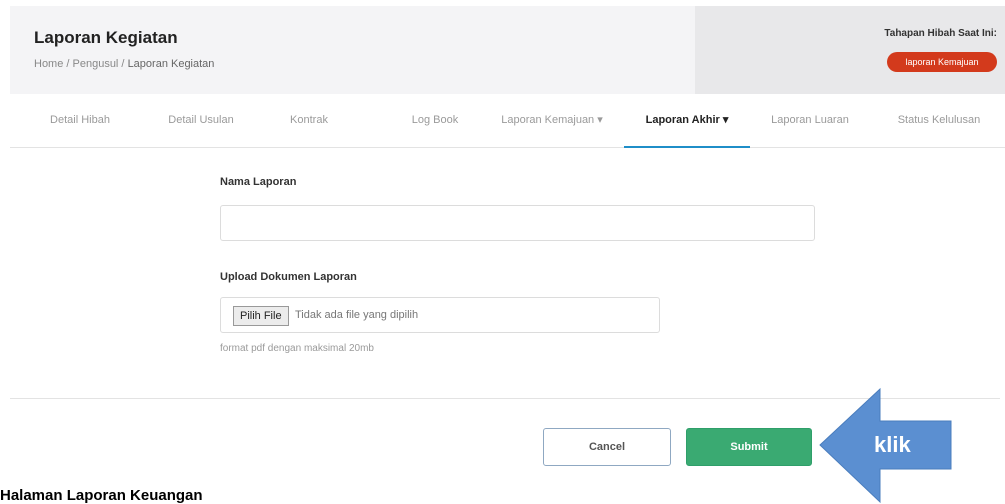  Describe the element at coordinates (106, 37) in the screenshot. I see `page-title: Laporan Kegiatan` at that location.